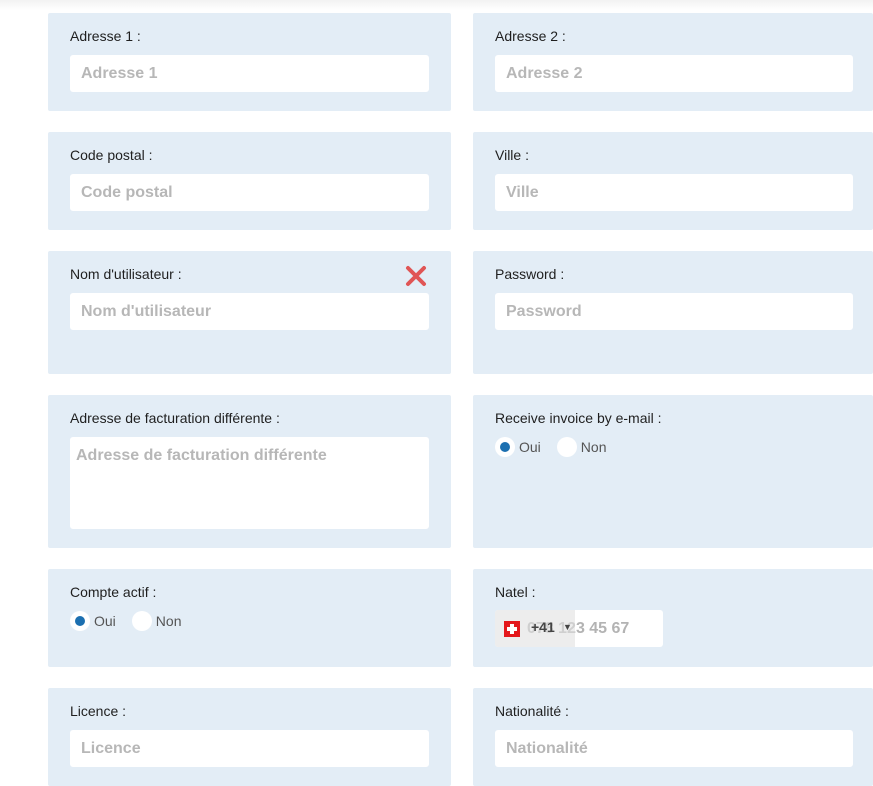  What do you see at coordinates (566, 447) in the screenshot?
I see `invoice-email-radio-non` at bounding box center [566, 447].